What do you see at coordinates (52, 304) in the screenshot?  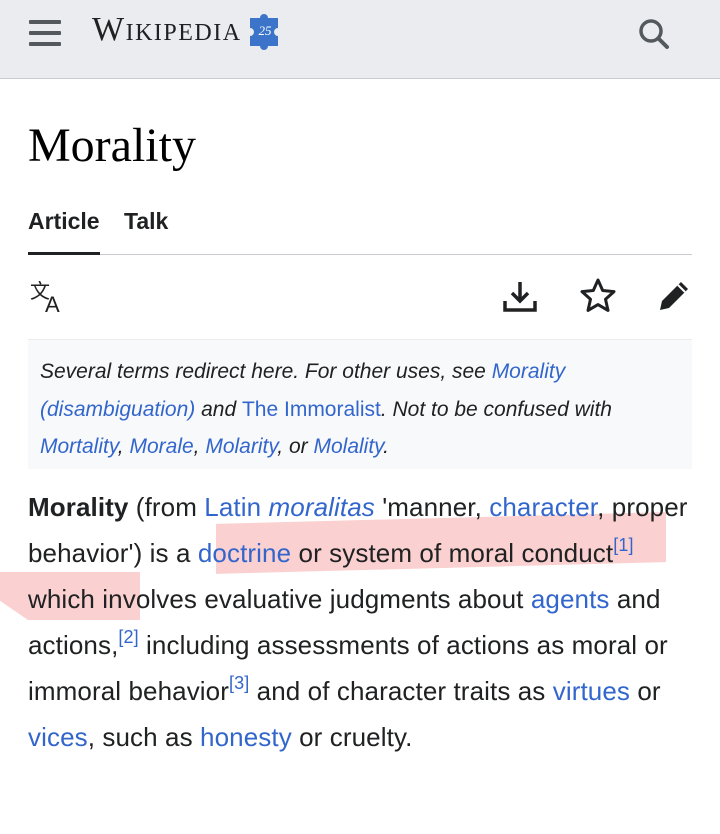 I see `svg-text: A` at bounding box center [52, 304].